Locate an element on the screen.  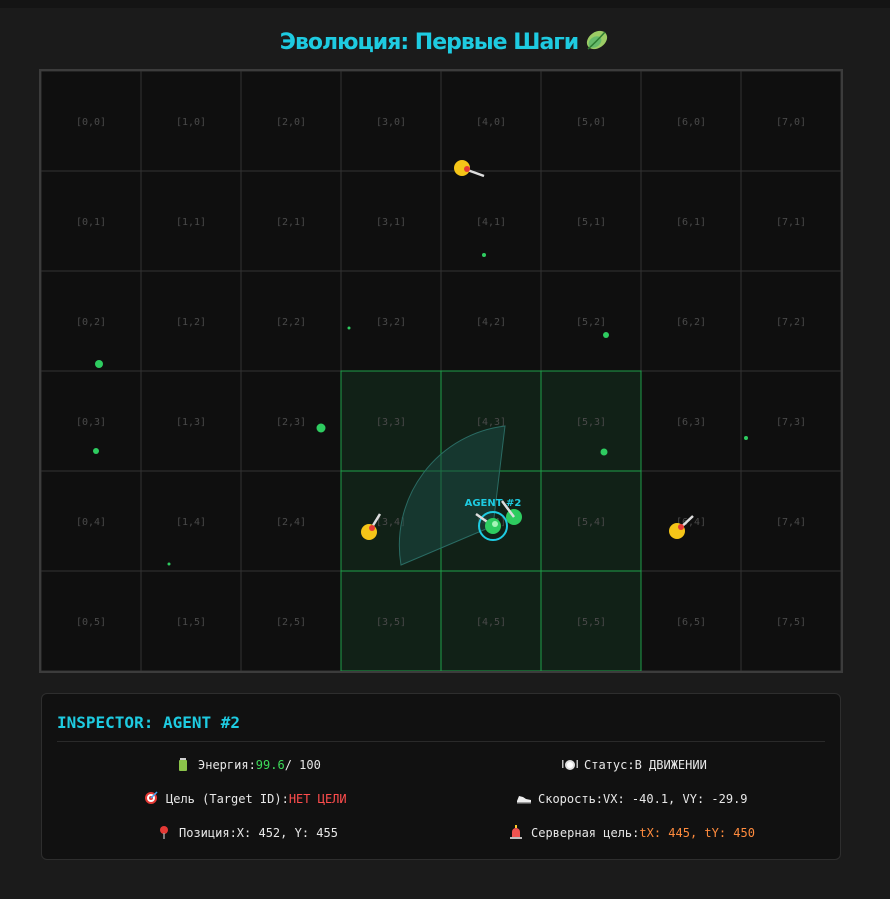
cell-label: [3,2] is located at coordinates (391, 322).